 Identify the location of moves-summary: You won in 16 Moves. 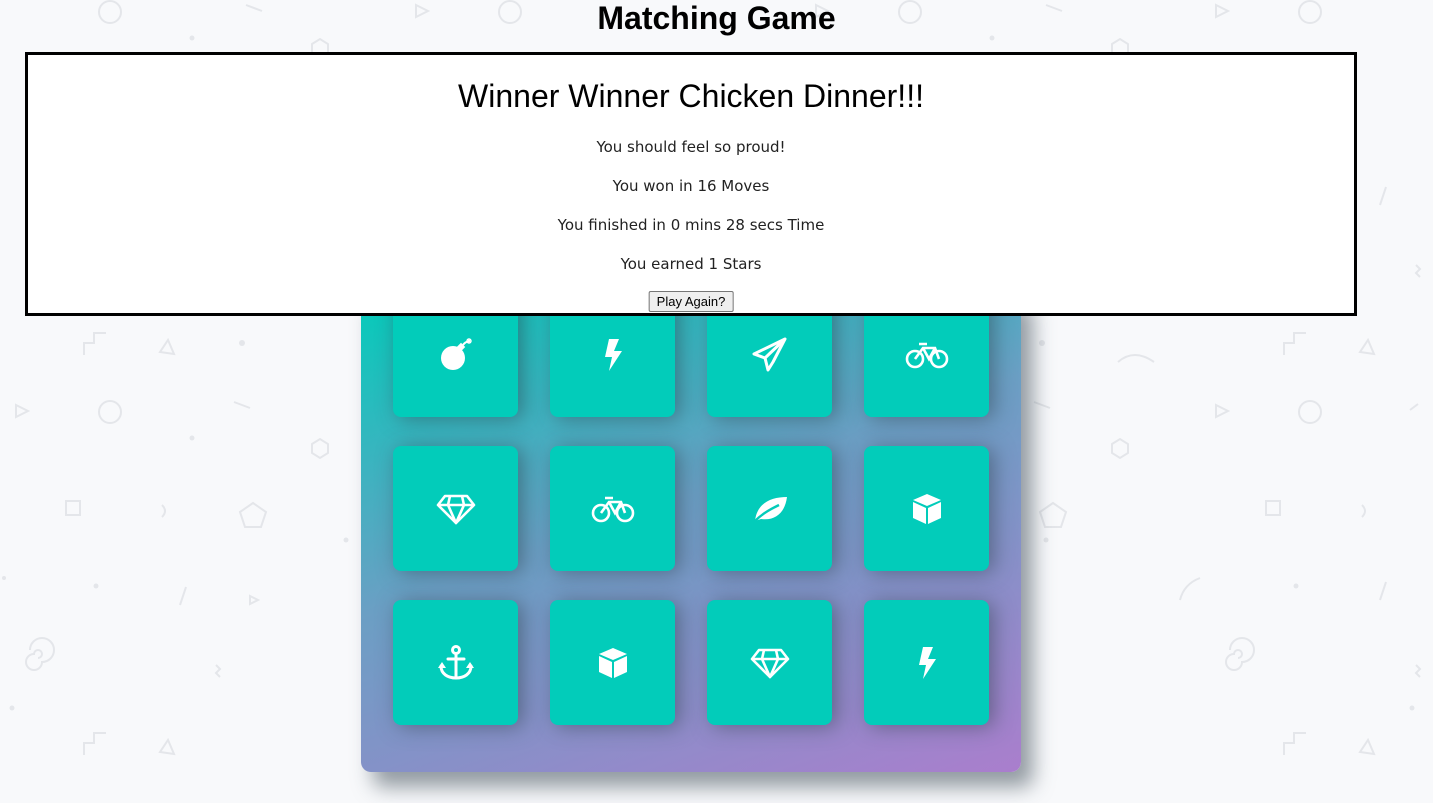
(691, 186).